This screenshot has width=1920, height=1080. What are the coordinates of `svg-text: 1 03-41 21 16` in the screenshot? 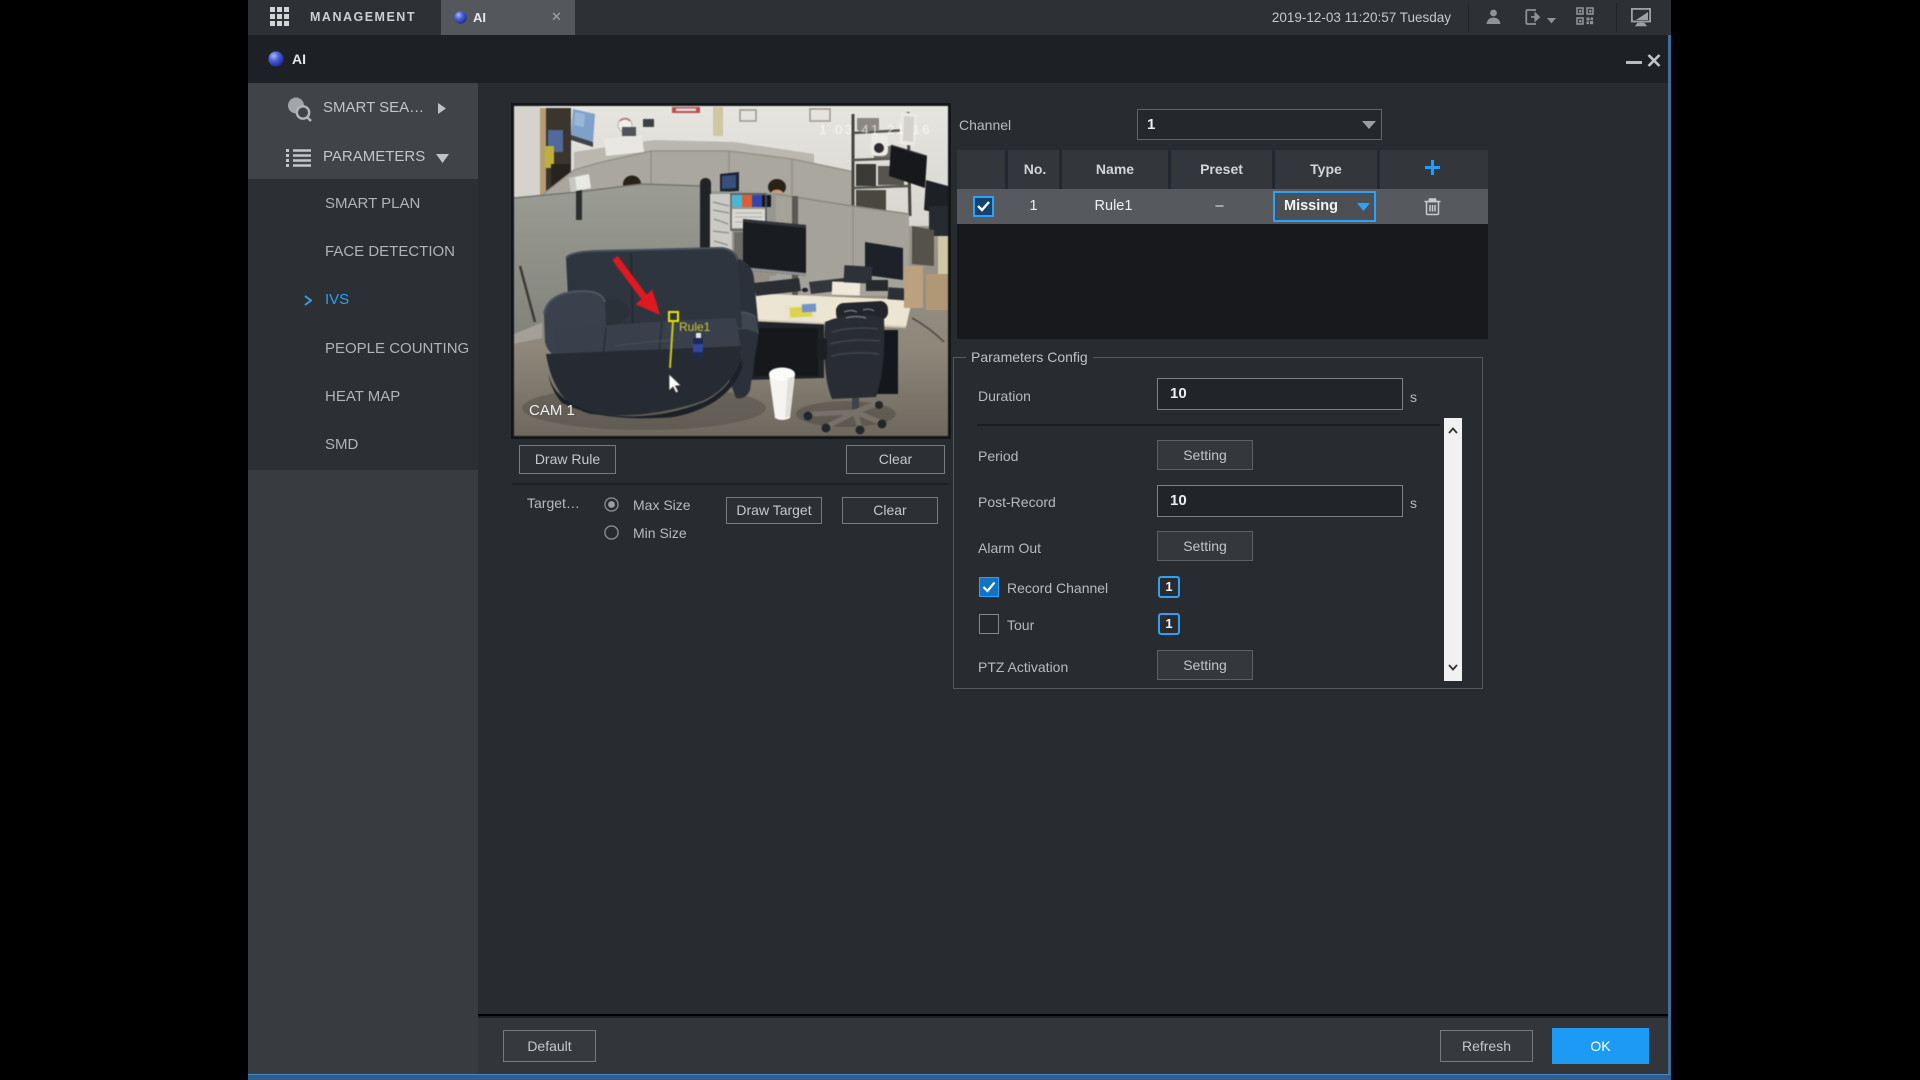 It's located at (875, 129).